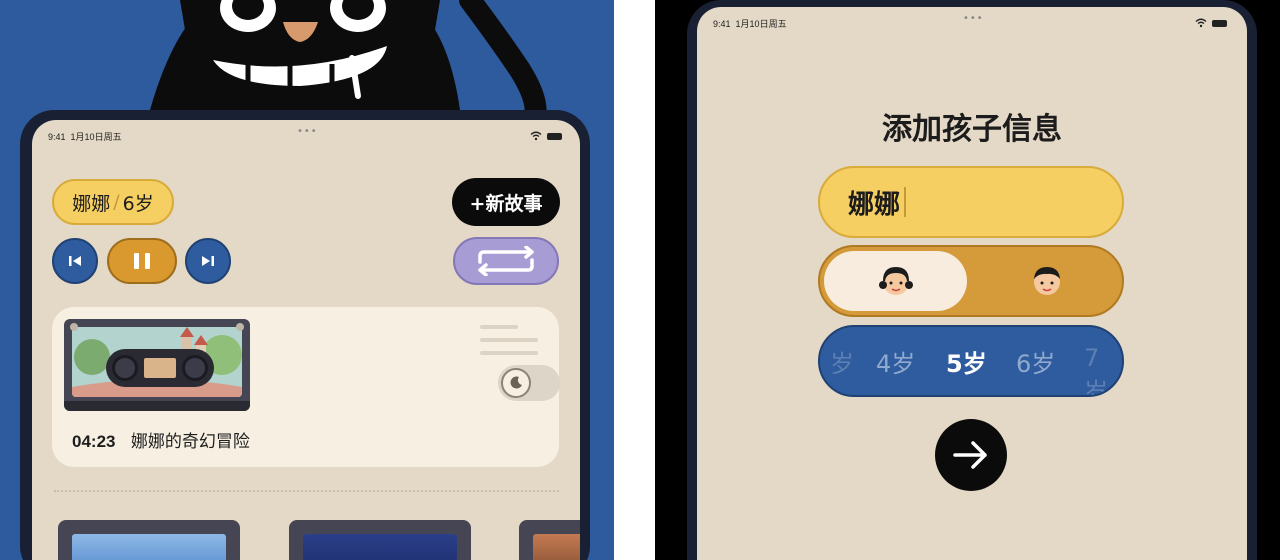 This screenshot has width=1280, height=560. I want to click on pause-button, so click(142, 261).